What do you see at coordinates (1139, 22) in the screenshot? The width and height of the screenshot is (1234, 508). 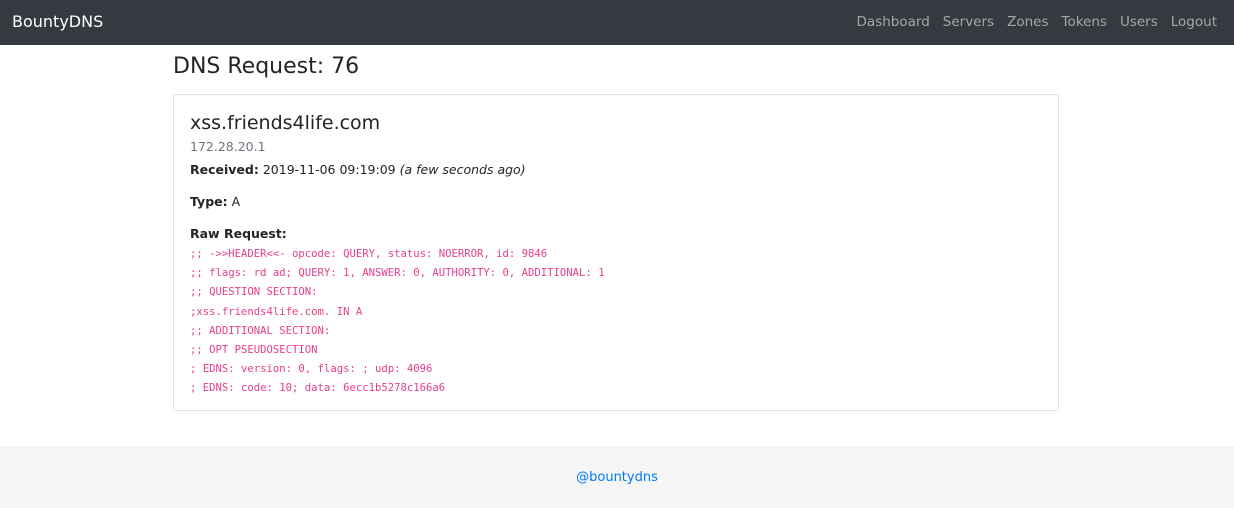 I see `nav-link-users: Users` at bounding box center [1139, 22].